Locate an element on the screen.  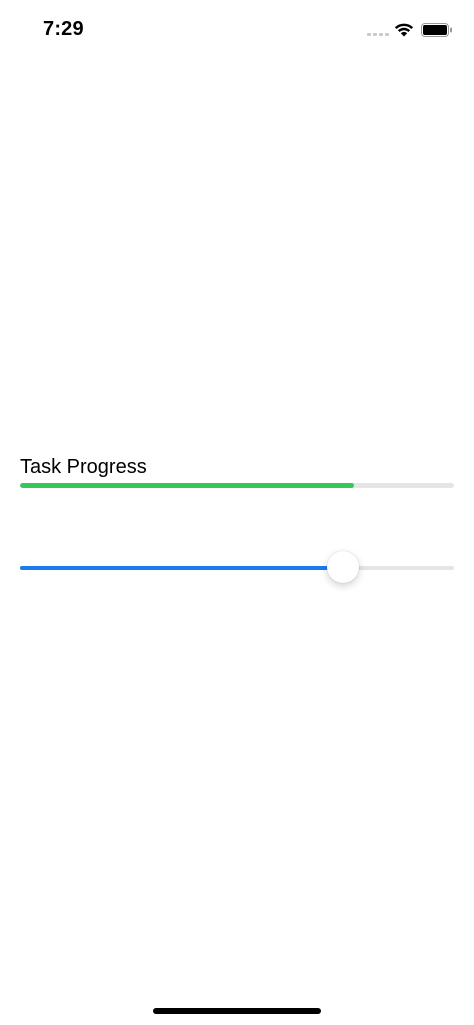
slider-track is located at coordinates (237, 568).